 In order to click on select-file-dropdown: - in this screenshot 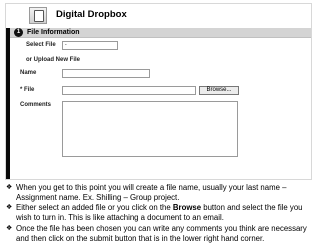, I will do `click(90, 45)`.